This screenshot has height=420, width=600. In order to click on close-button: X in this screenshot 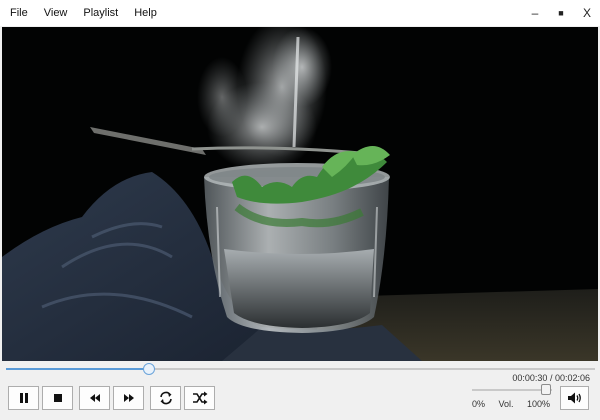, I will do `click(587, 13)`.